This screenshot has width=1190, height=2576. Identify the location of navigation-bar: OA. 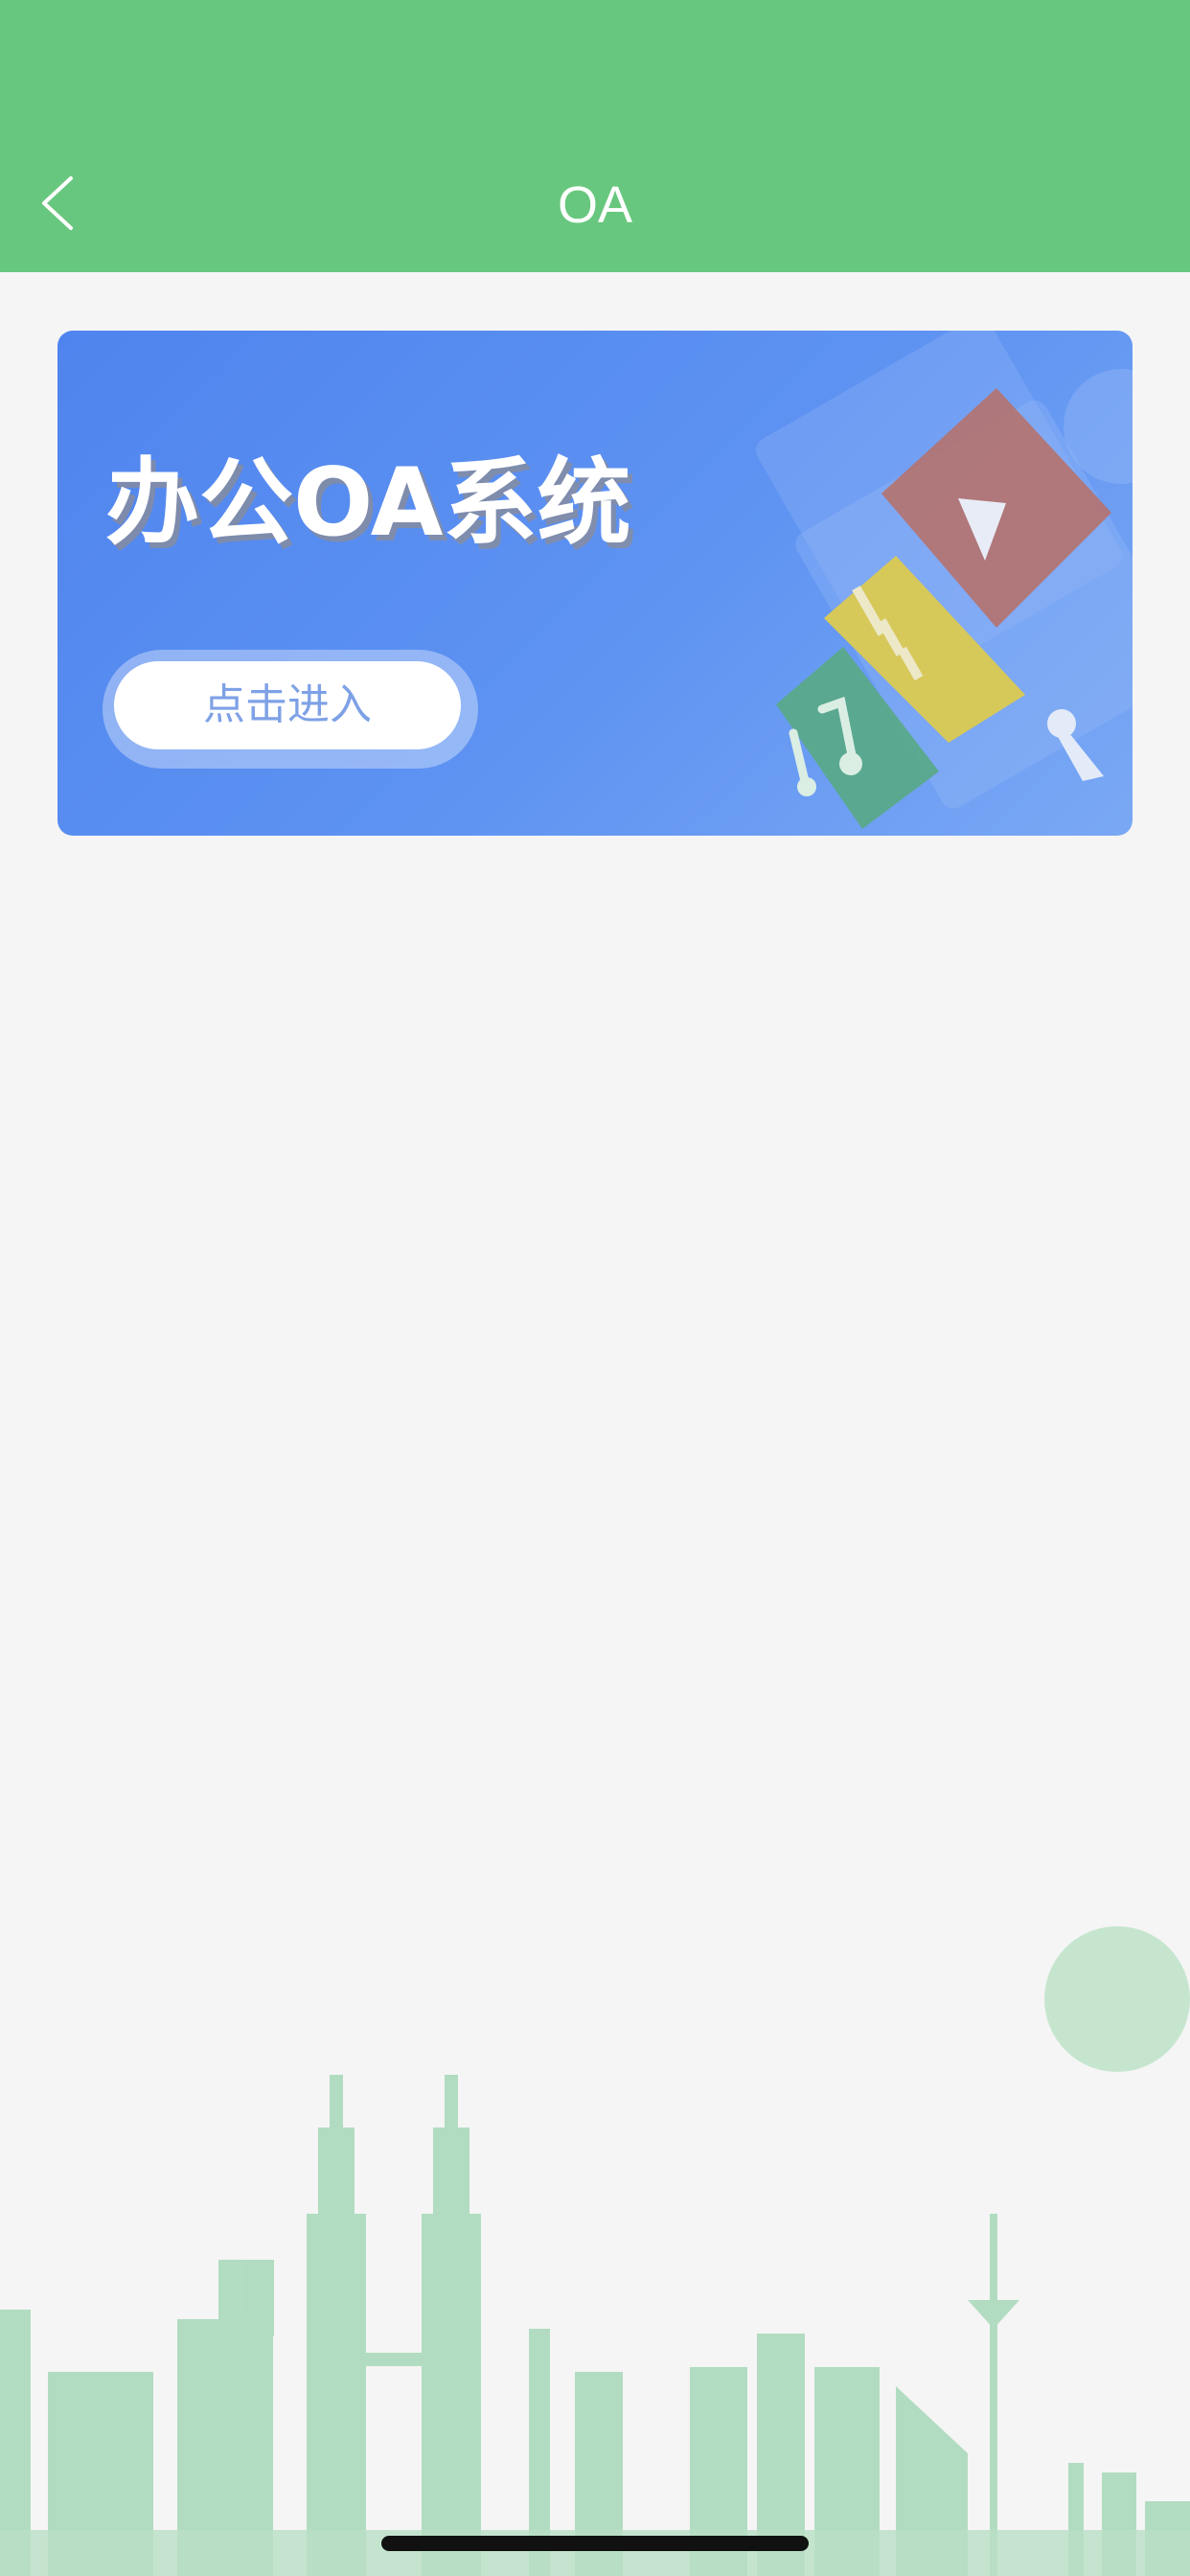
(595, 136).